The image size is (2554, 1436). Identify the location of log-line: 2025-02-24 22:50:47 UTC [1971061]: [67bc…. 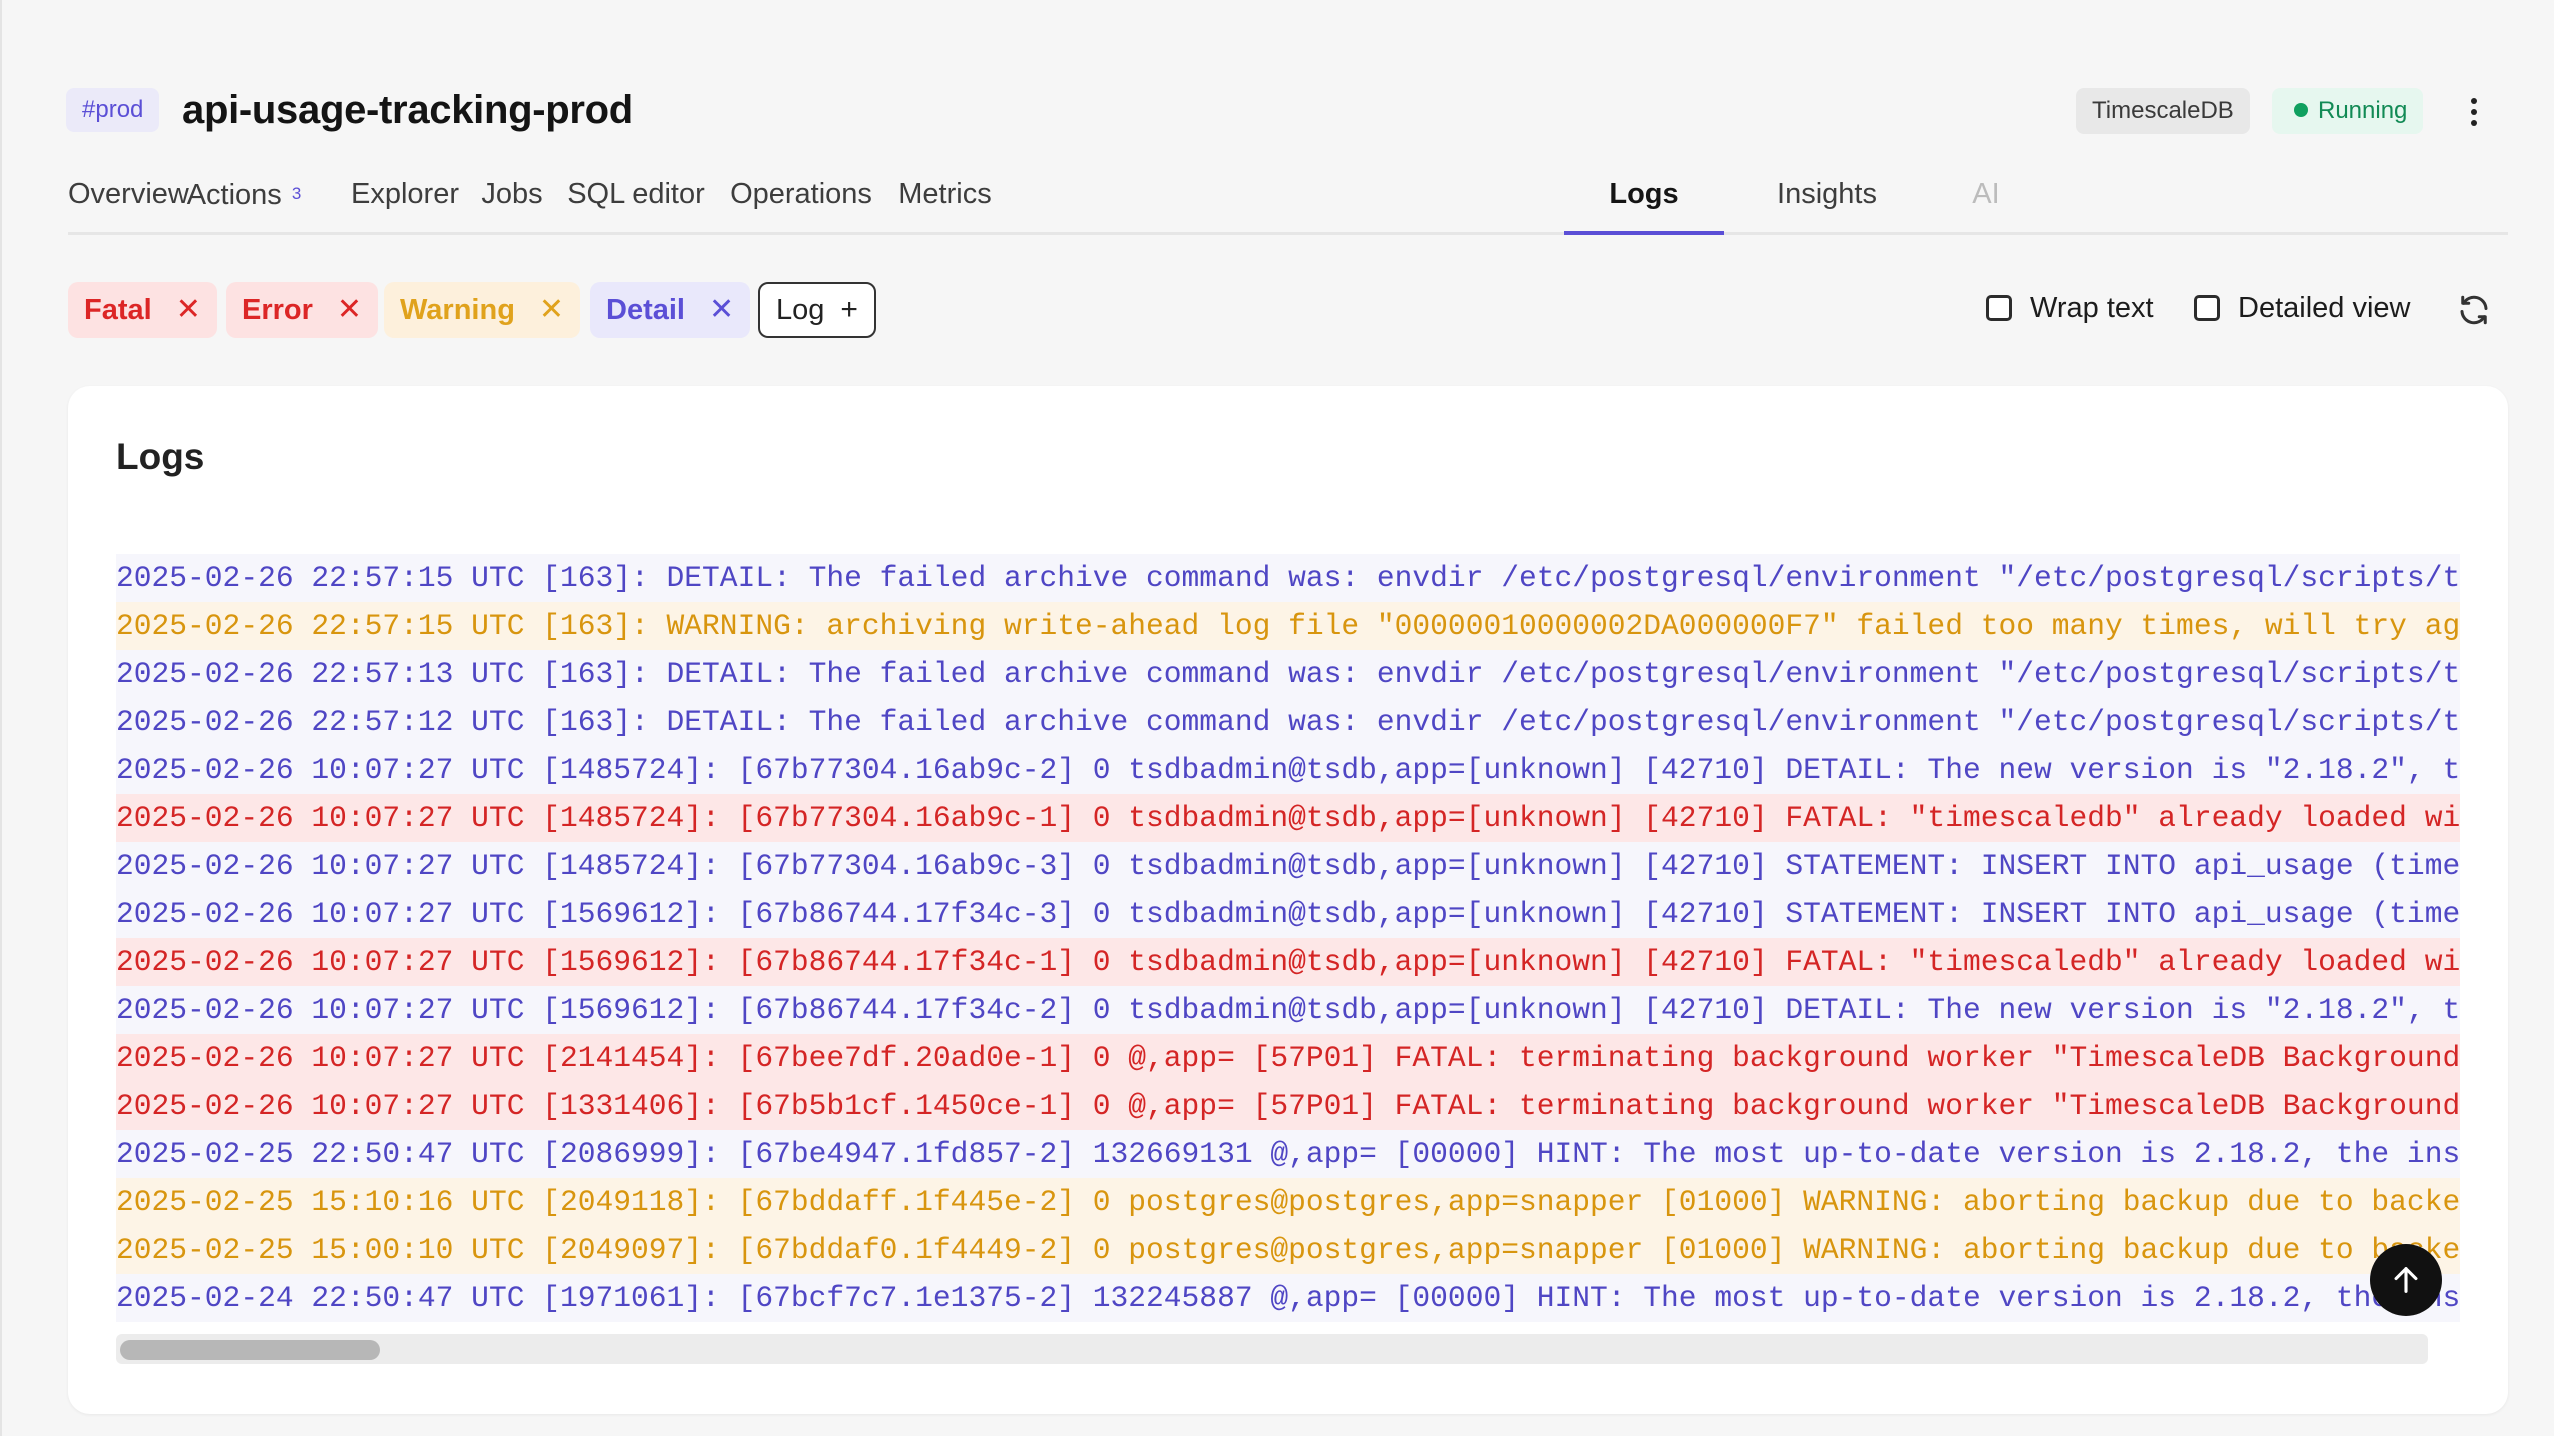
(1288, 1298).